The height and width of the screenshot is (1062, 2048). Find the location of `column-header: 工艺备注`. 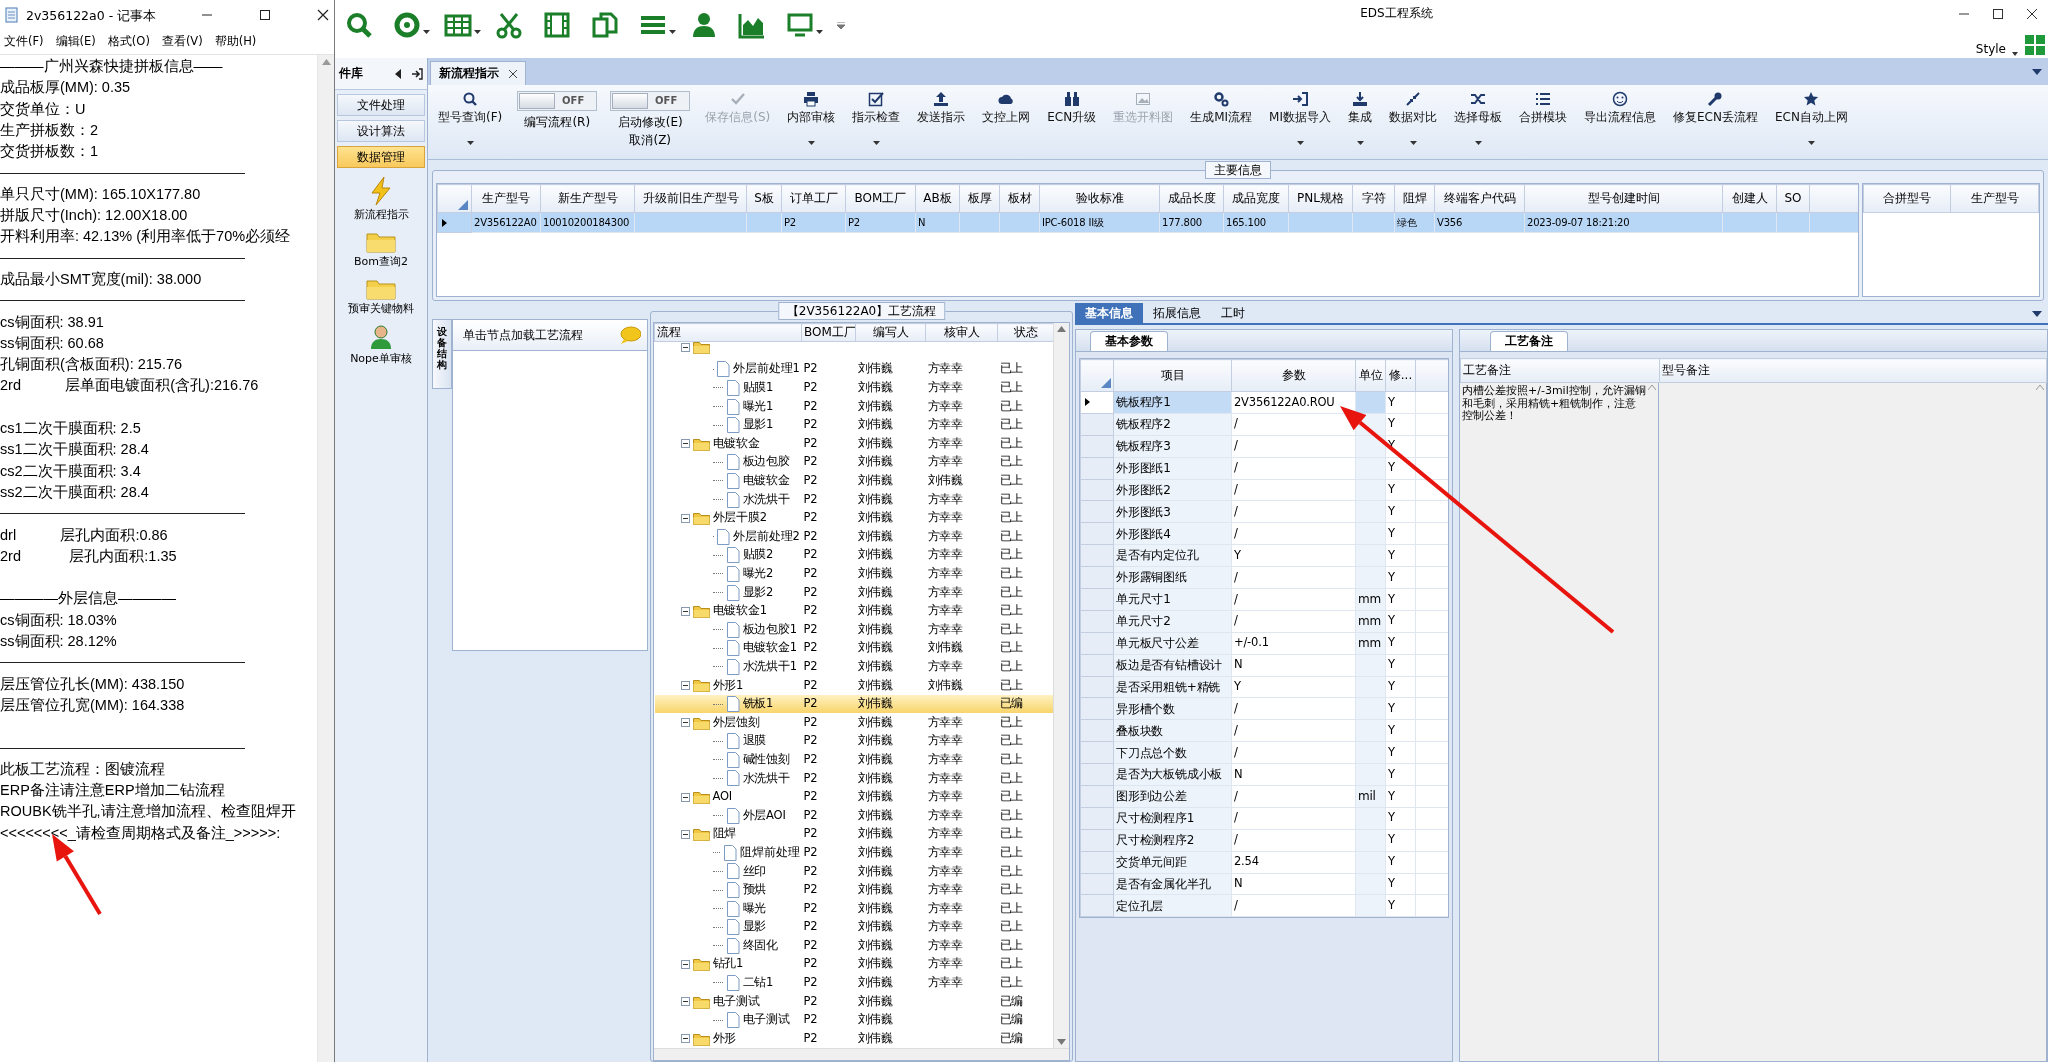

column-header: 工艺备注 is located at coordinates (1560, 370).